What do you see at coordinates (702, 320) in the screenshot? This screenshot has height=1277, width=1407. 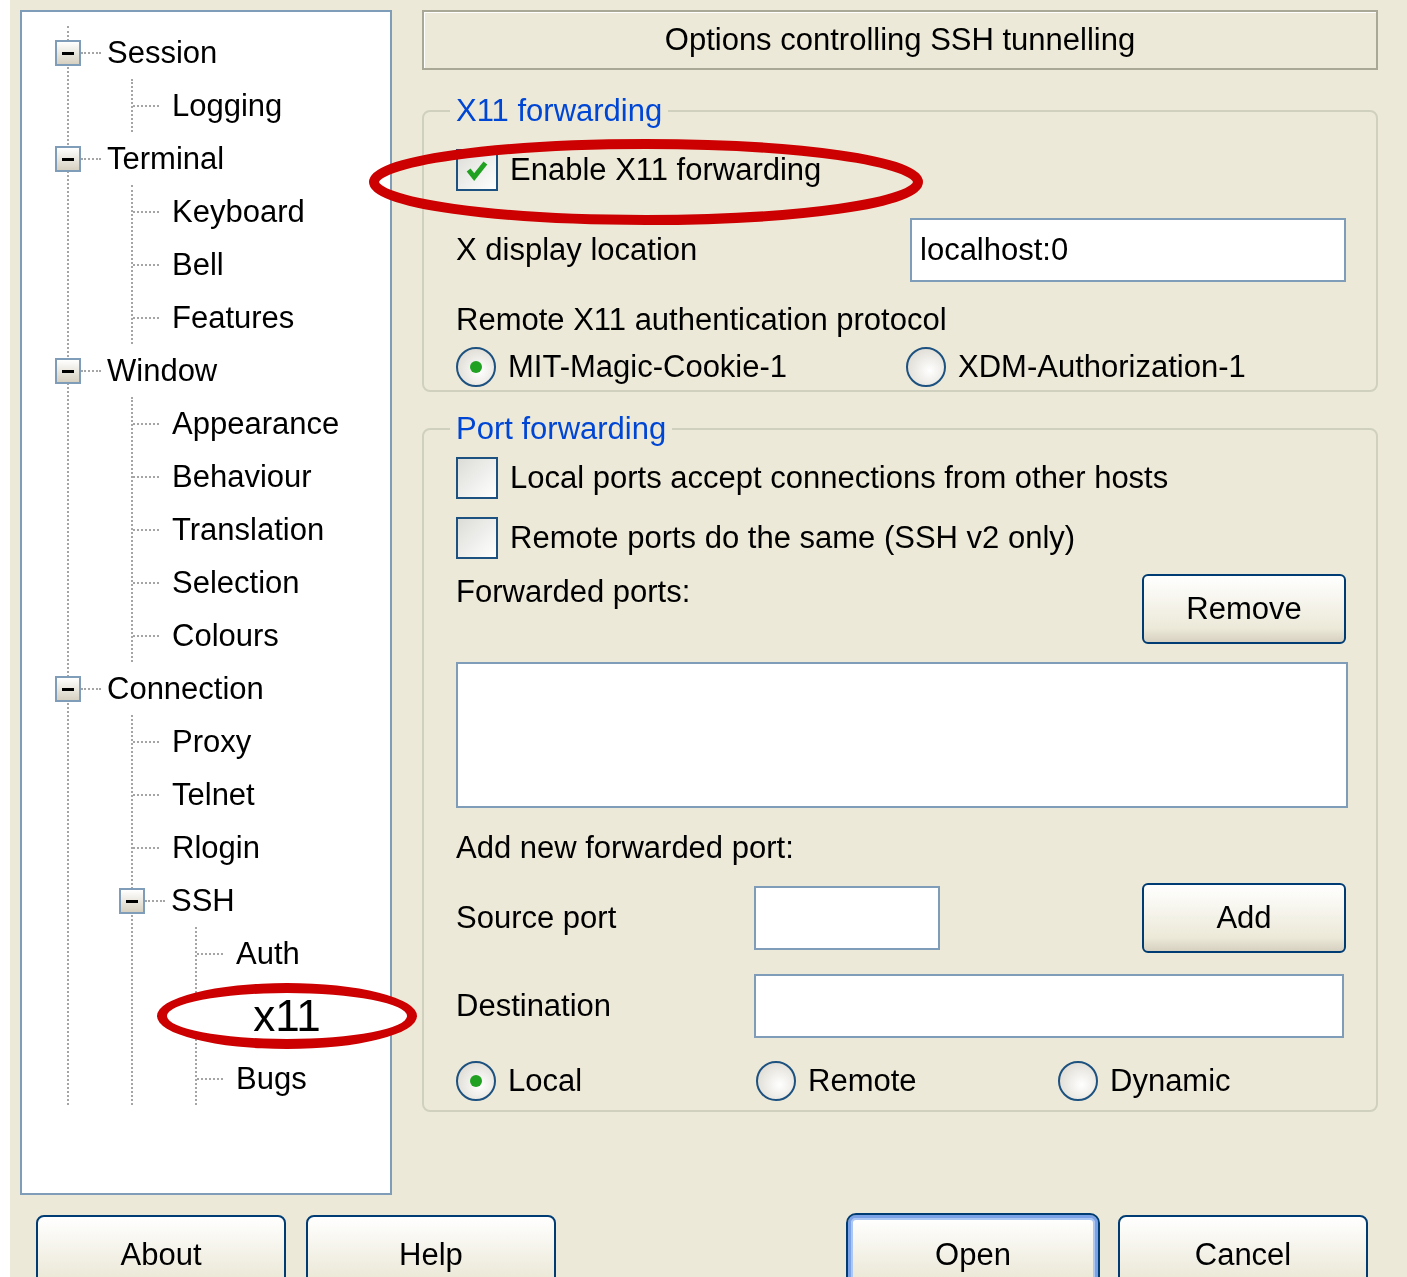 I see `field-label: Remote X11 authentication protocol` at bounding box center [702, 320].